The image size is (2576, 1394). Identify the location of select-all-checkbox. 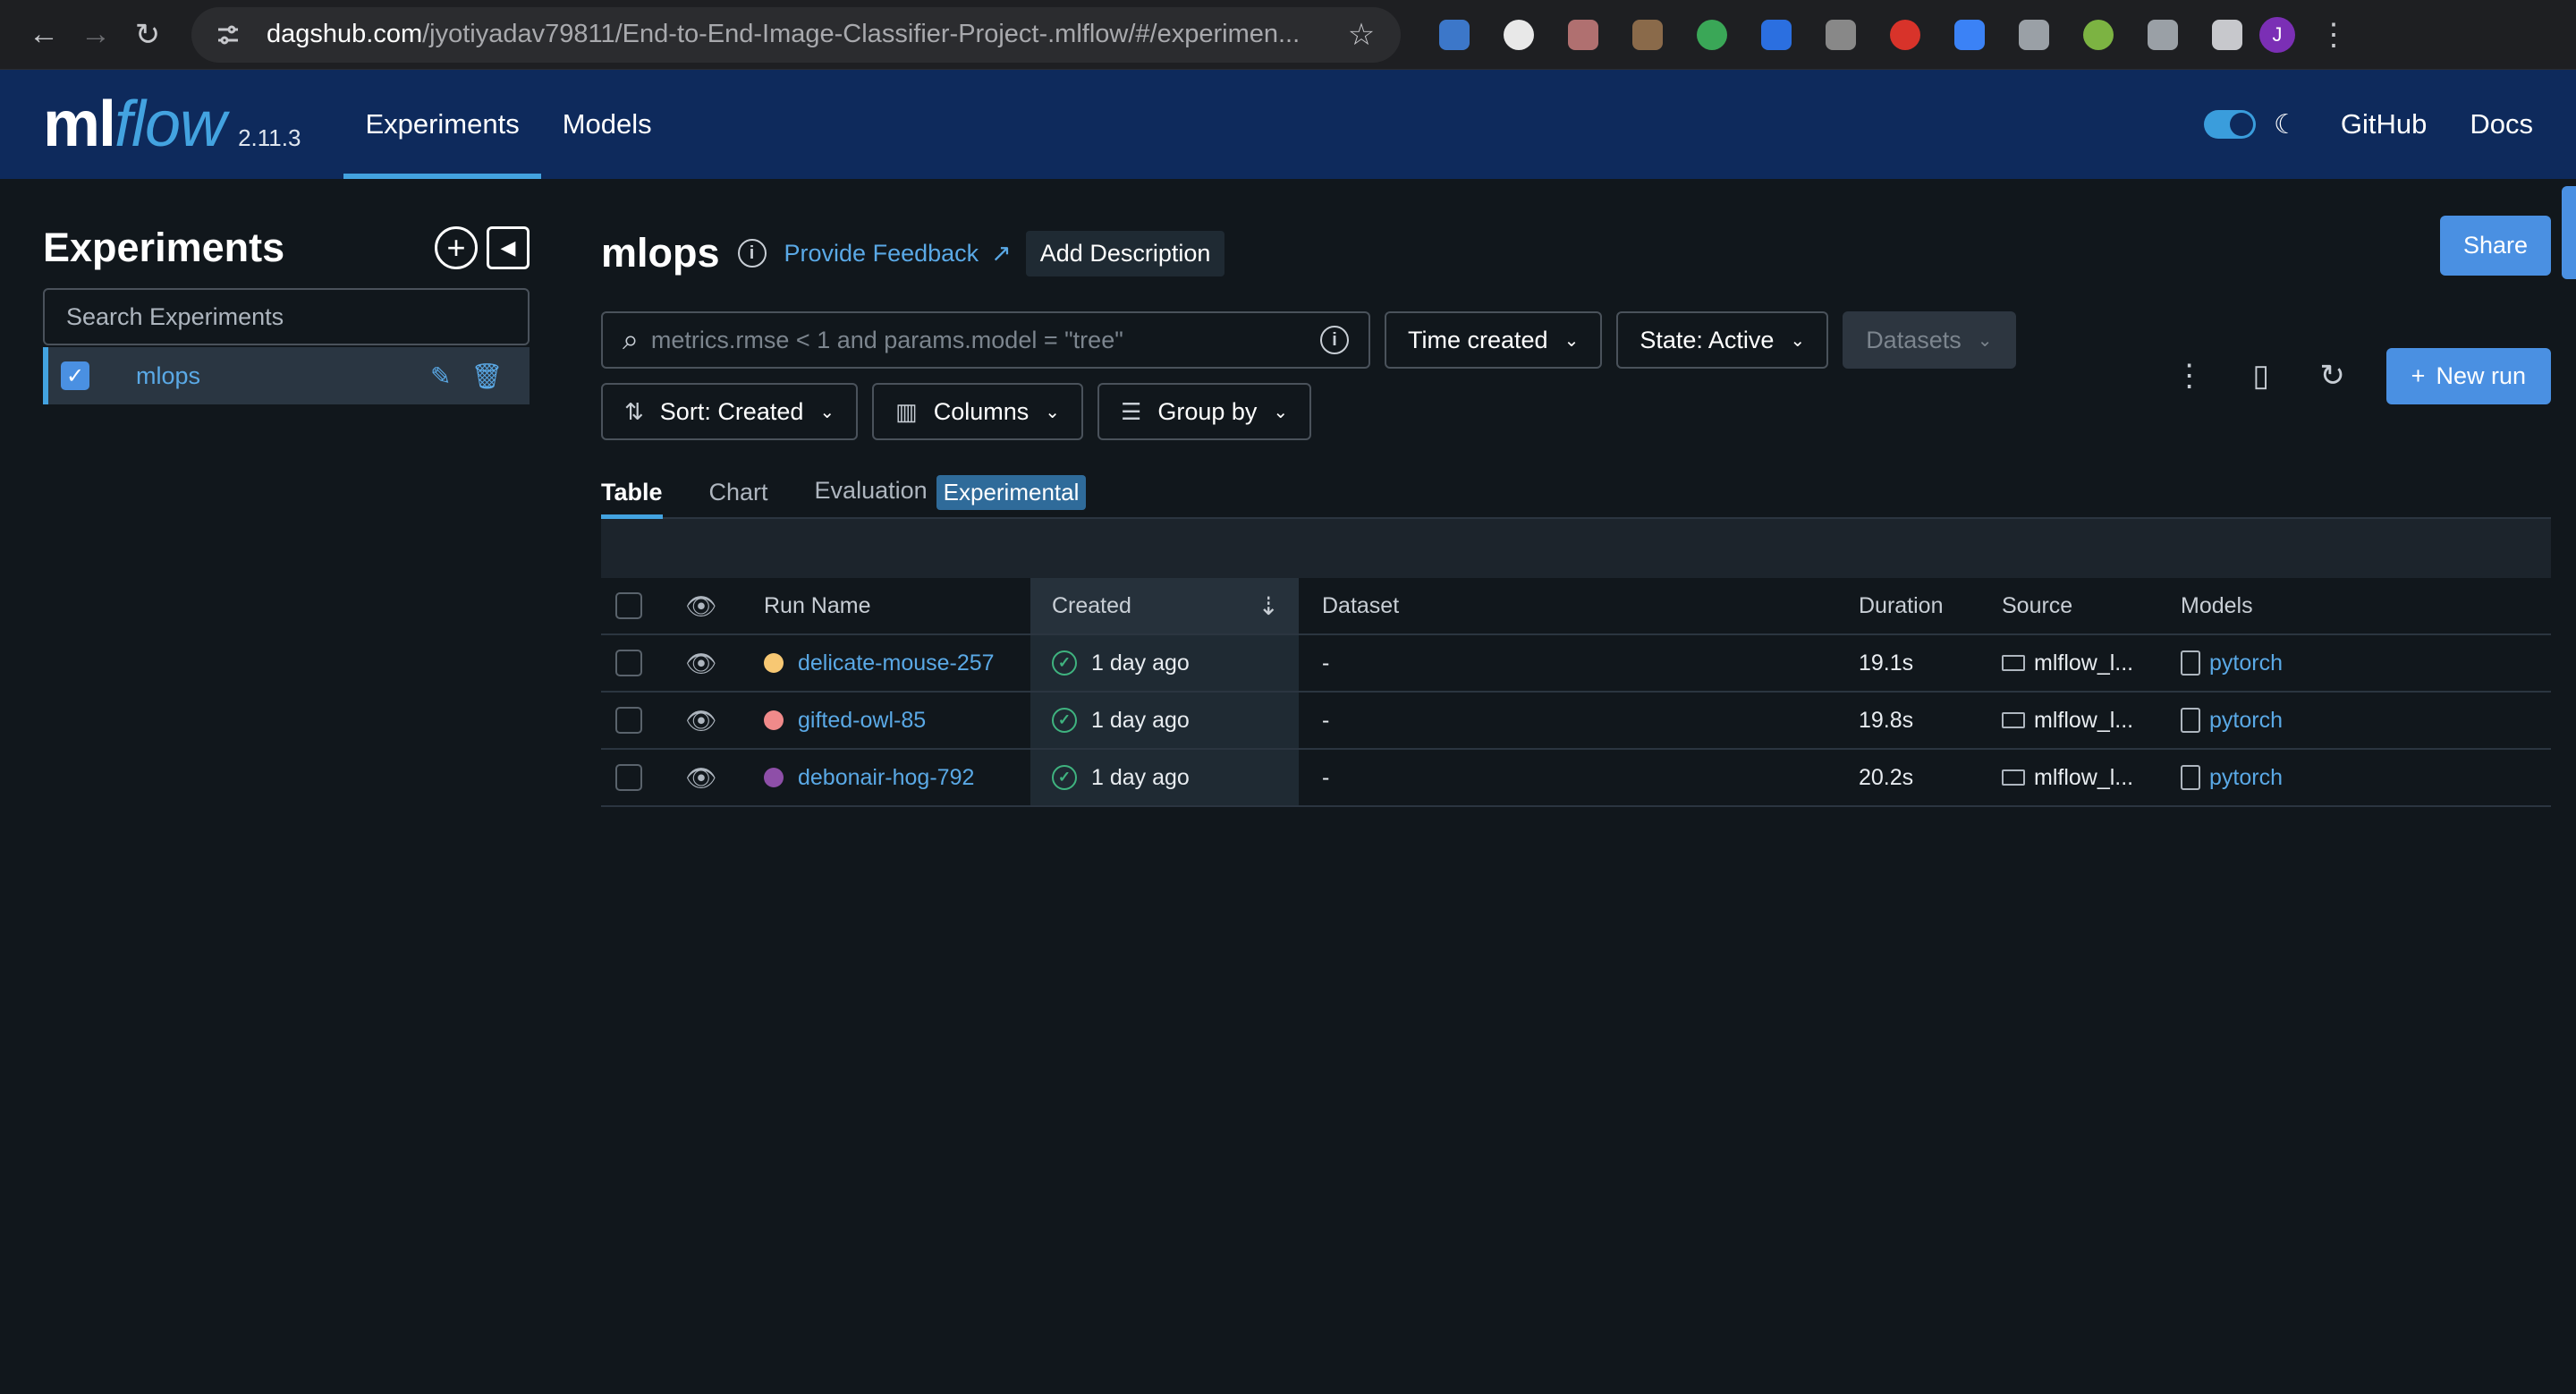
(628, 605).